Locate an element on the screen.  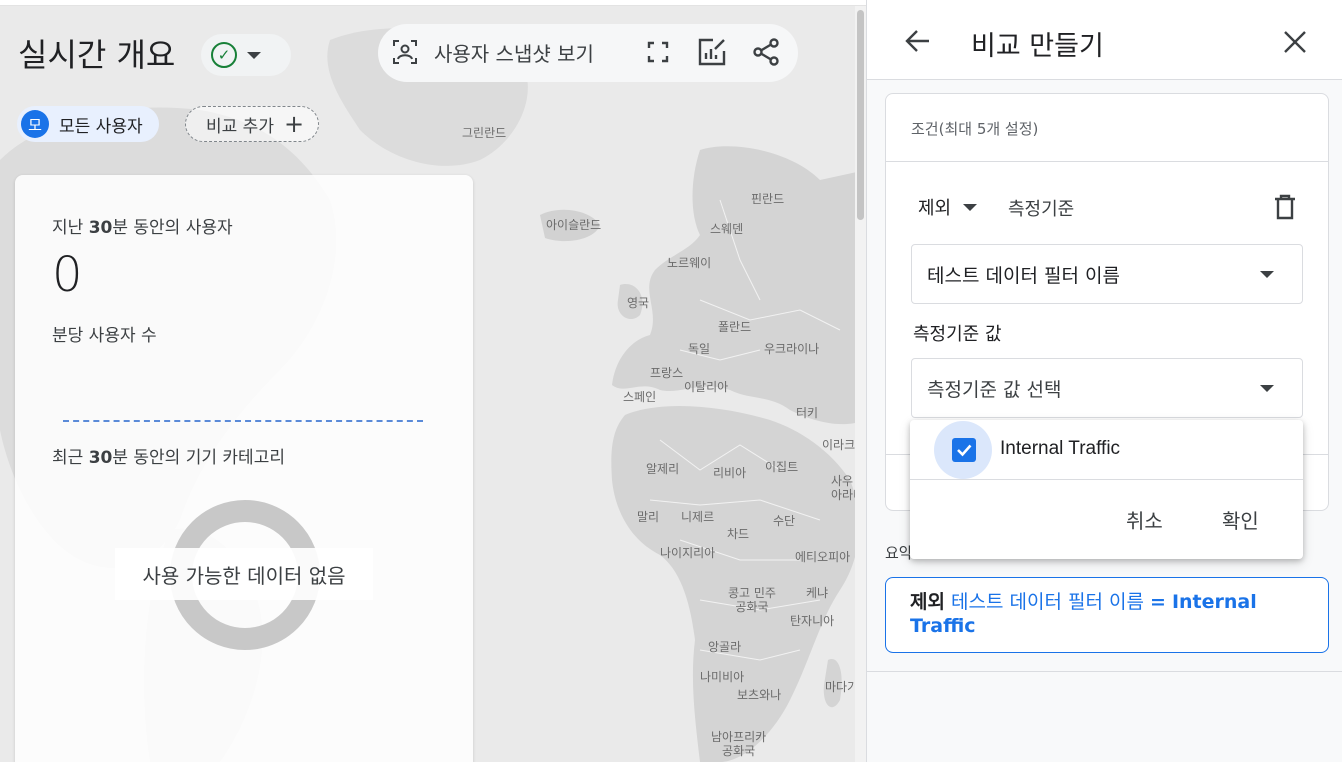
map-label: 프랑스 is located at coordinates (667, 373).